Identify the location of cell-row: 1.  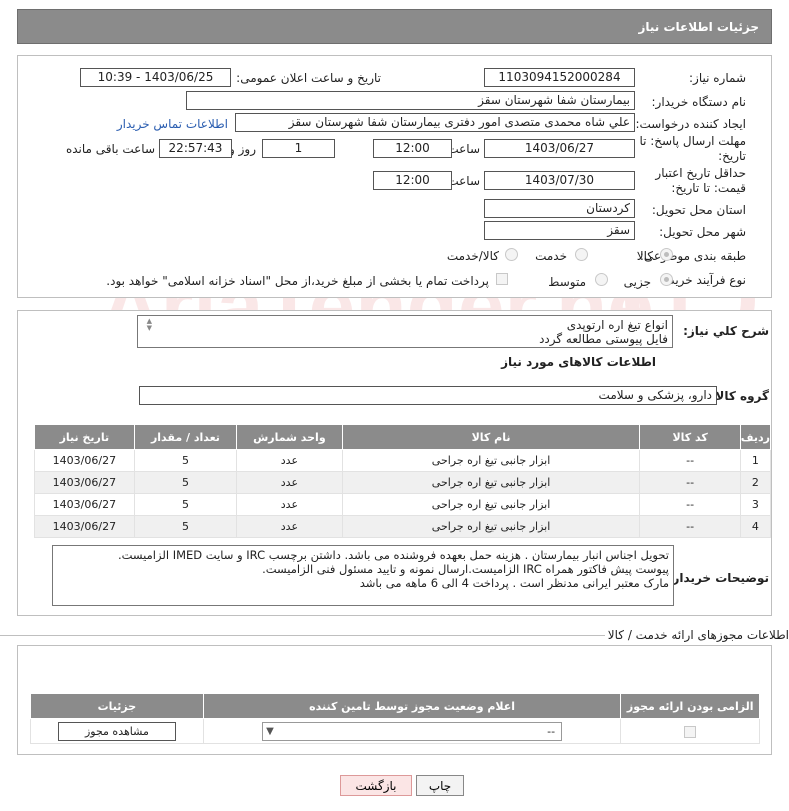
(755, 460).